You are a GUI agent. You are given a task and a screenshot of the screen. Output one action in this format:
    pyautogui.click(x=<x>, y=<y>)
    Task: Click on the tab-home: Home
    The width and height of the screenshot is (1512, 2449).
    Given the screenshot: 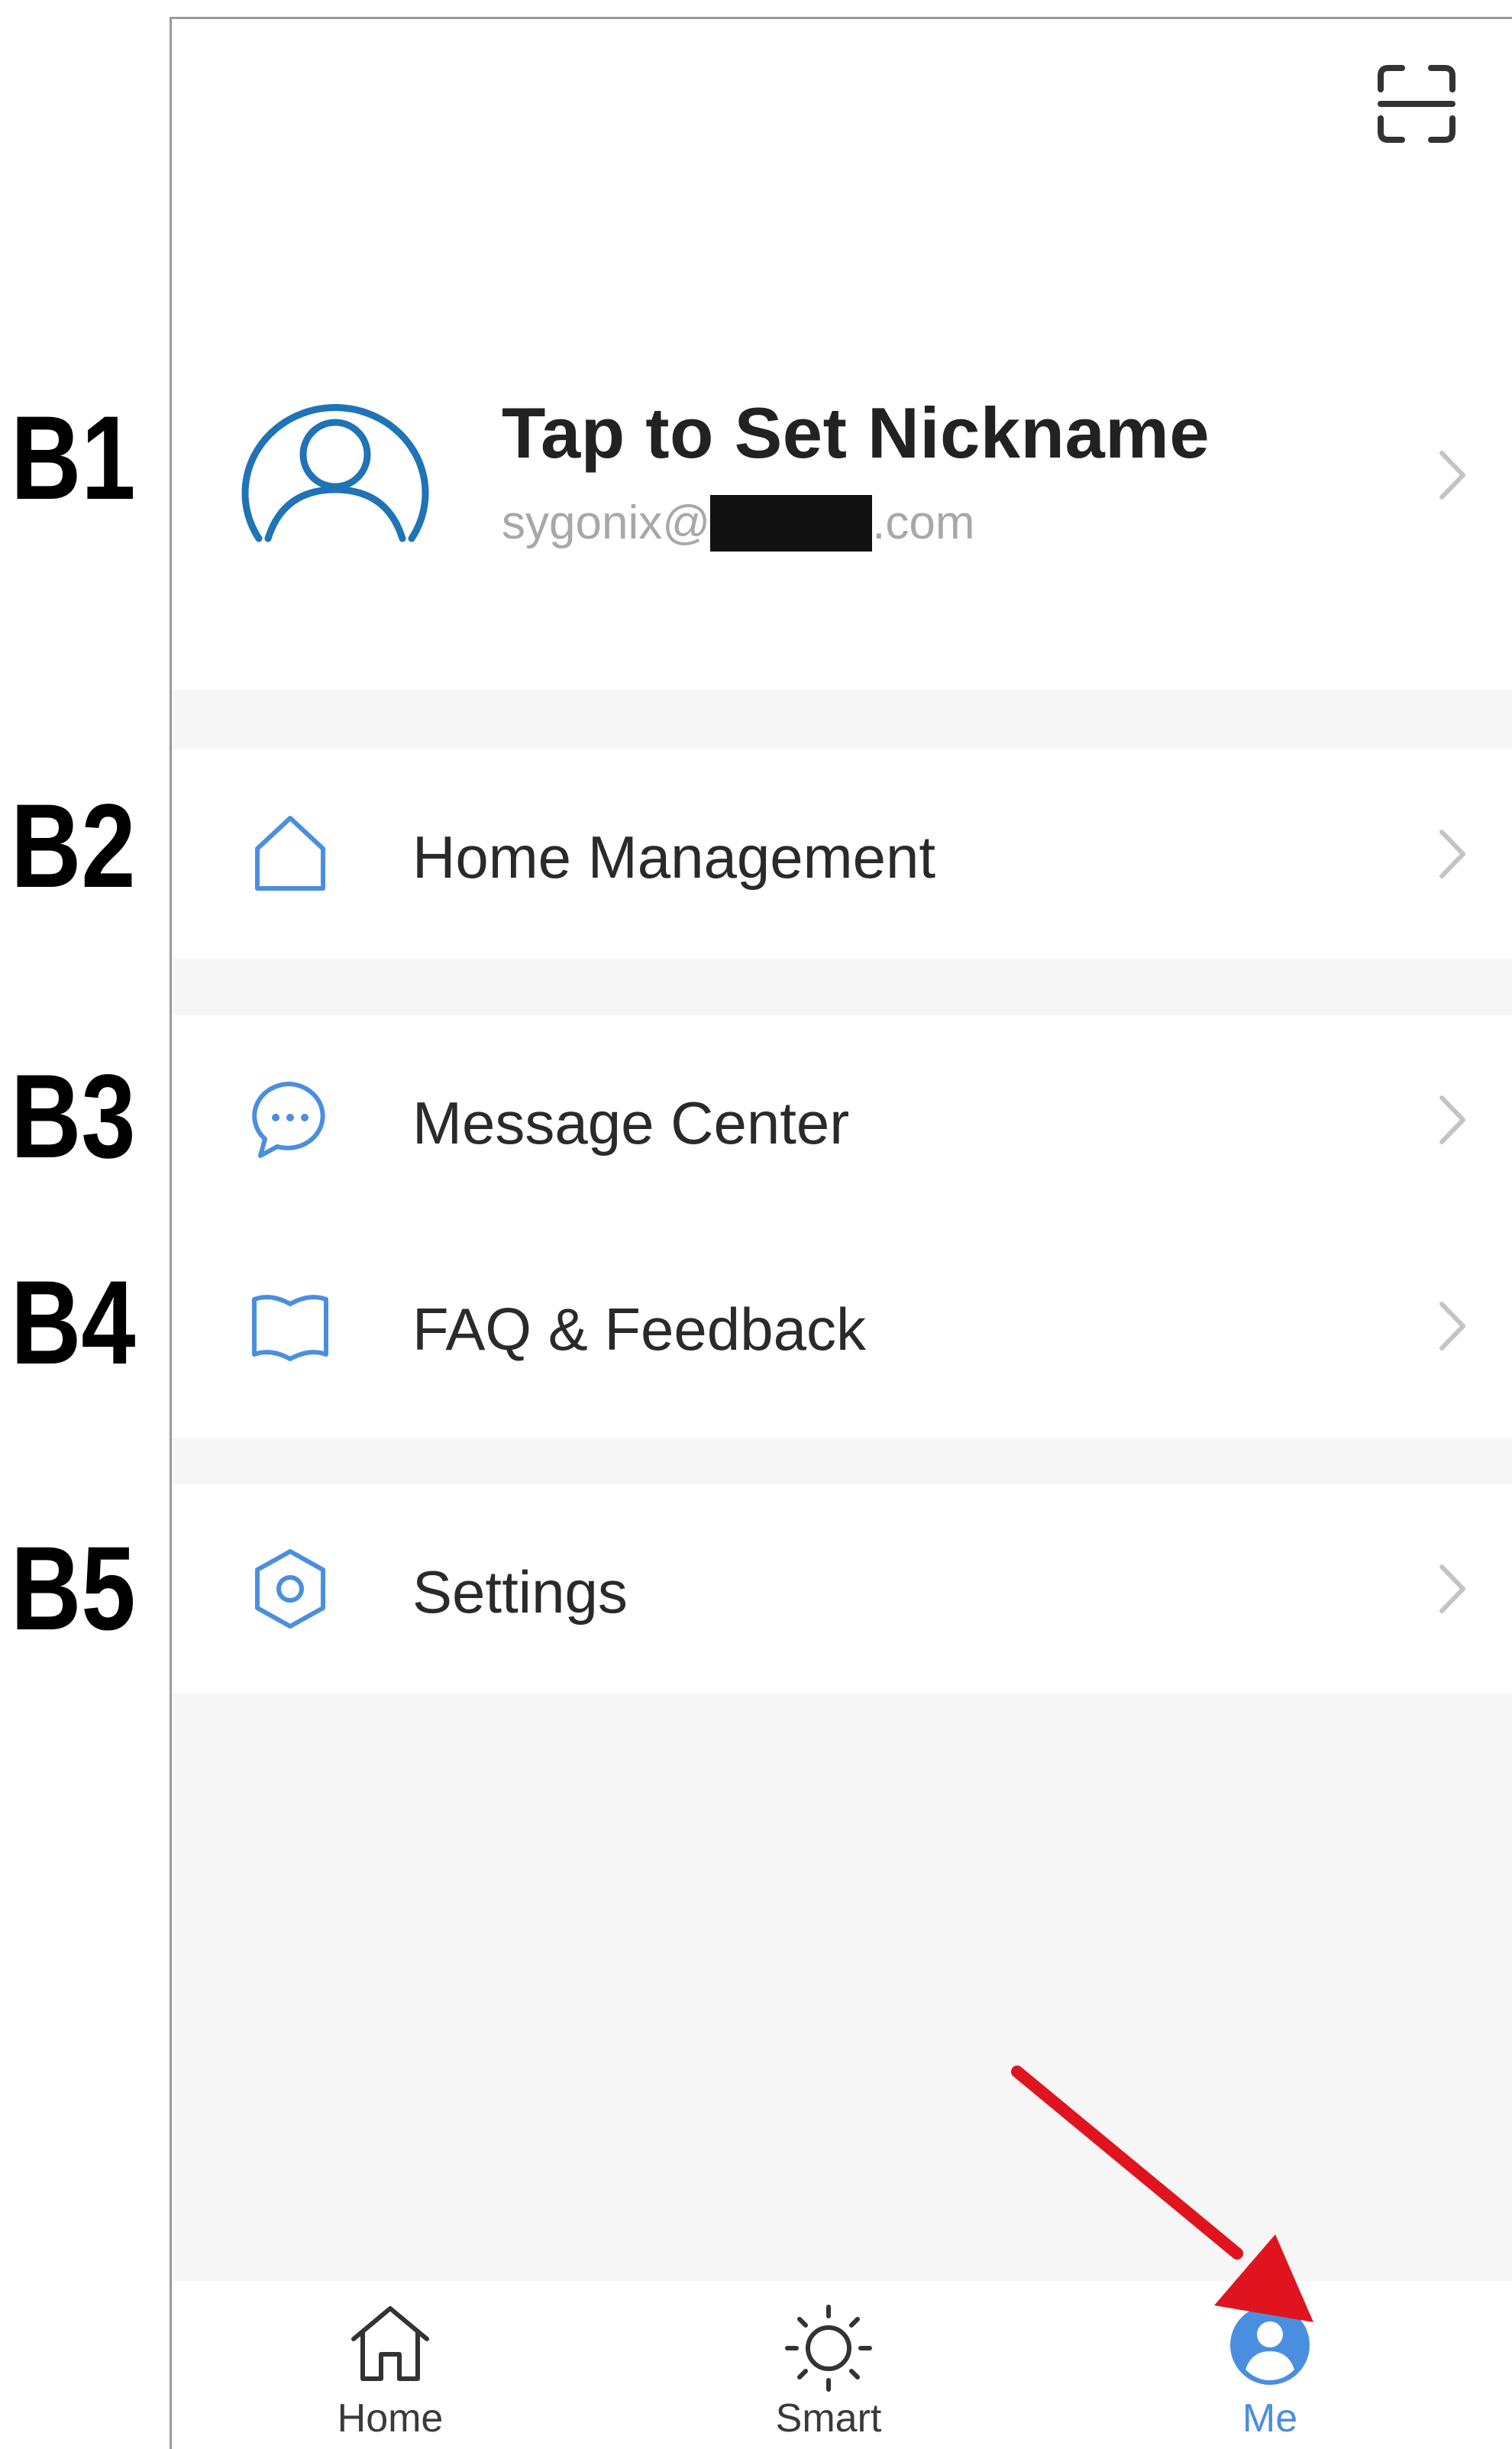 What is the action you would take?
    pyautogui.click(x=391, y=2365)
    